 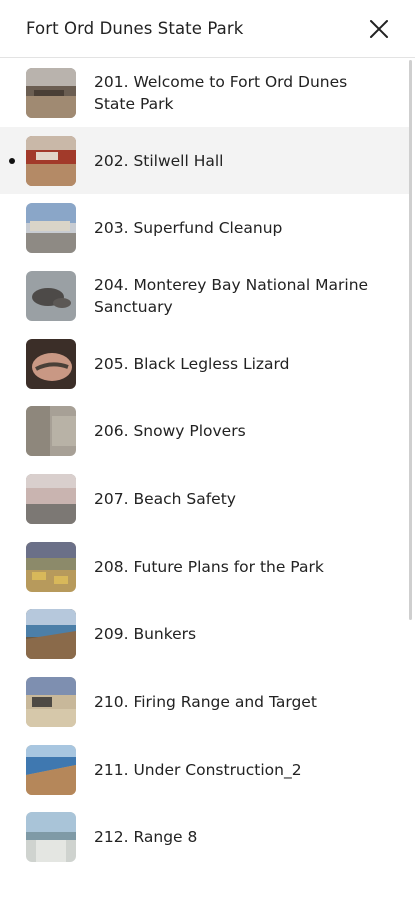 What do you see at coordinates (410, 340) in the screenshot?
I see `scrollbar` at bounding box center [410, 340].